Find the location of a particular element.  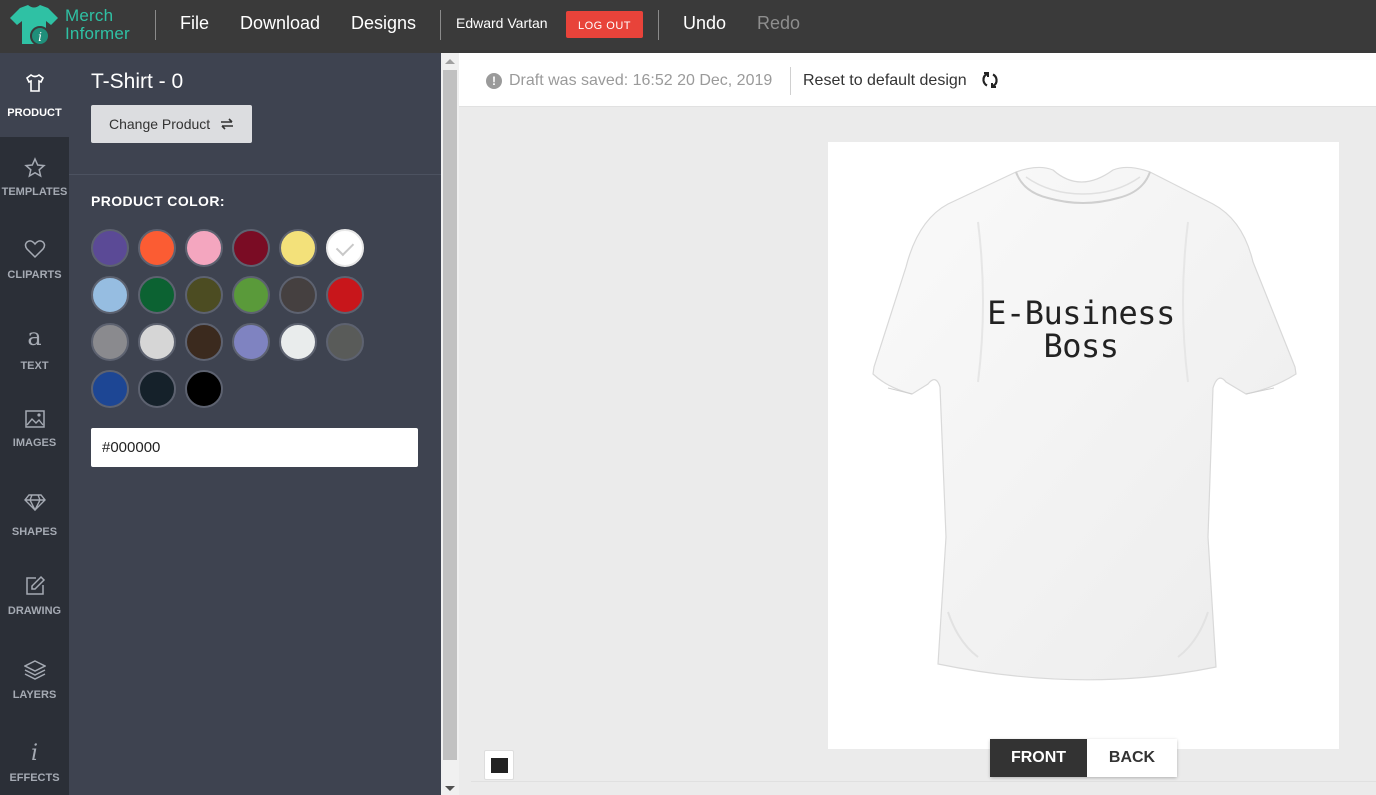

rail-shapes: SHAPES is located at coordinates (34, 527).